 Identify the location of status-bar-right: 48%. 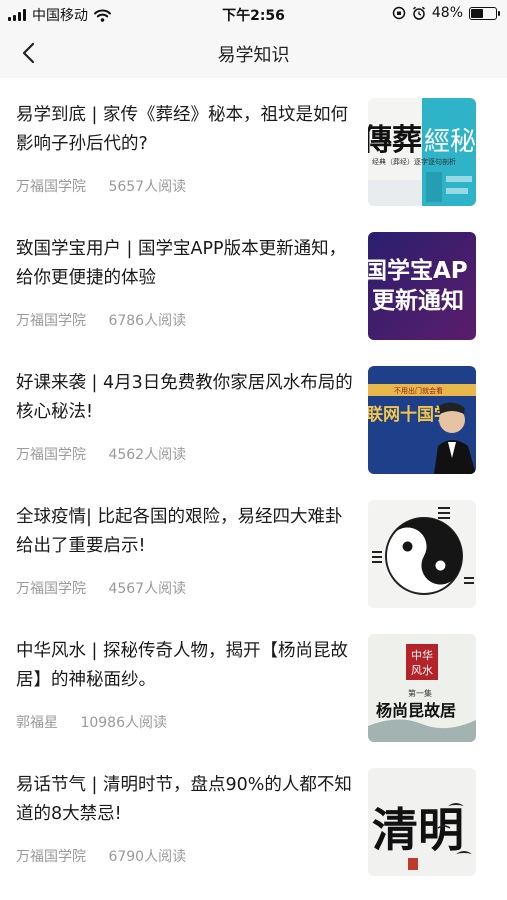
(446, 13).